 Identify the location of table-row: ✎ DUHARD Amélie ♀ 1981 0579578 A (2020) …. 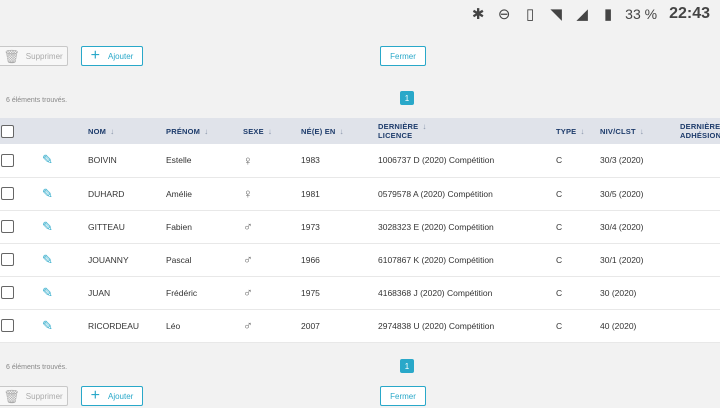
(360, 193).